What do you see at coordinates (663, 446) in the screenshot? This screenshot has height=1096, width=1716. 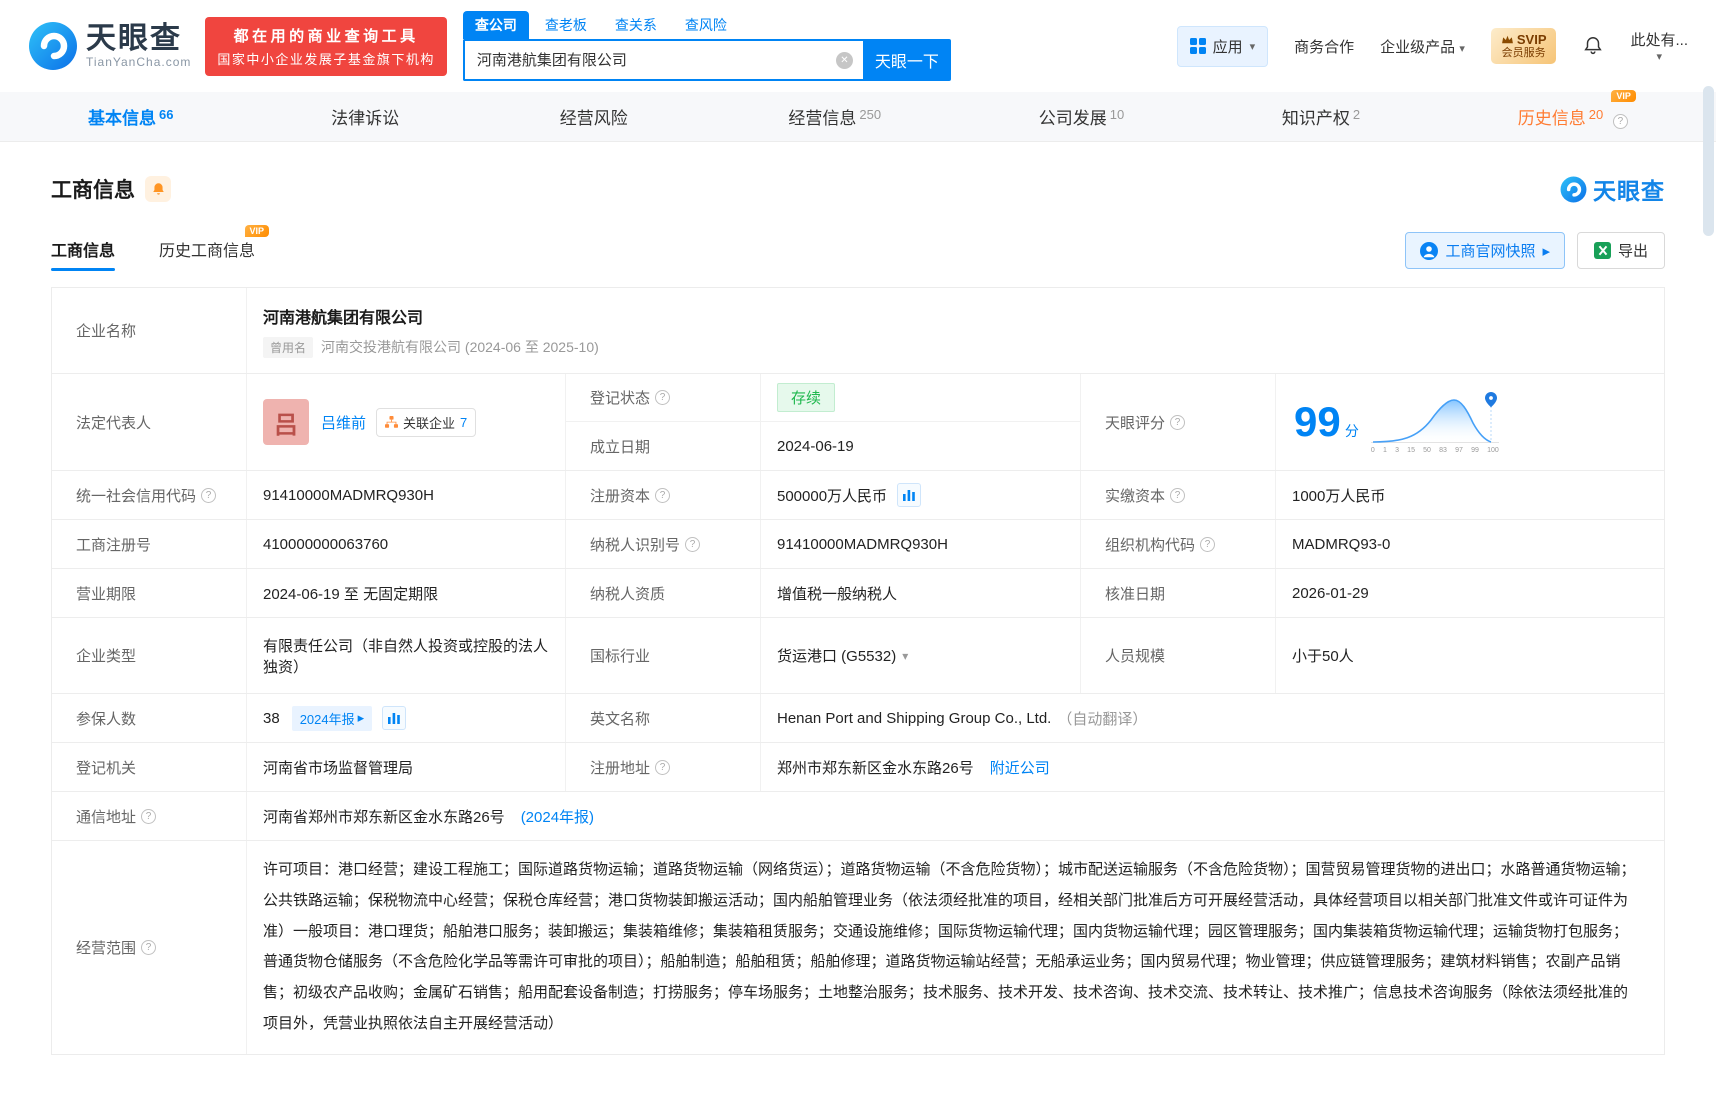 I see `field-label-establish-date: 成立日期` at bounding box center [663, 446].